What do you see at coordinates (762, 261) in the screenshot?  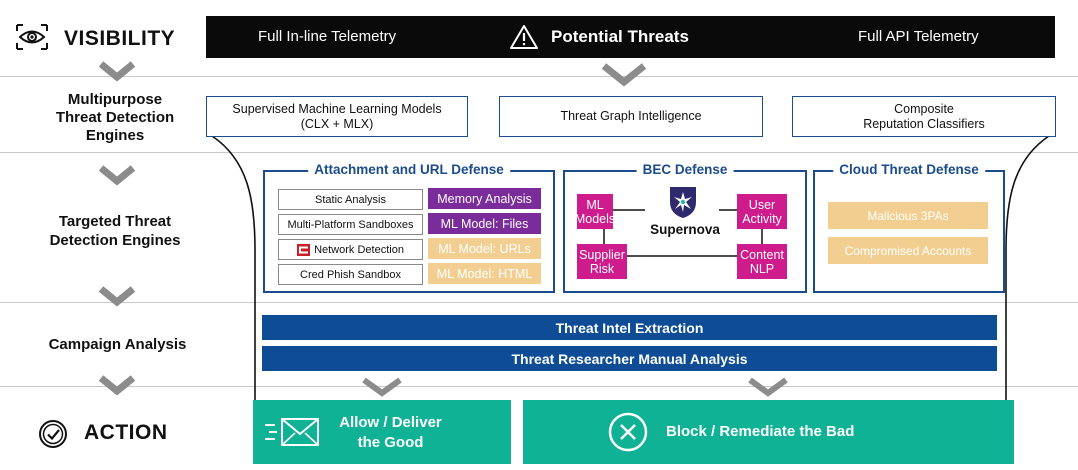 I see `content-nlp-node: Content NLP` at bounding box center [762, 261].